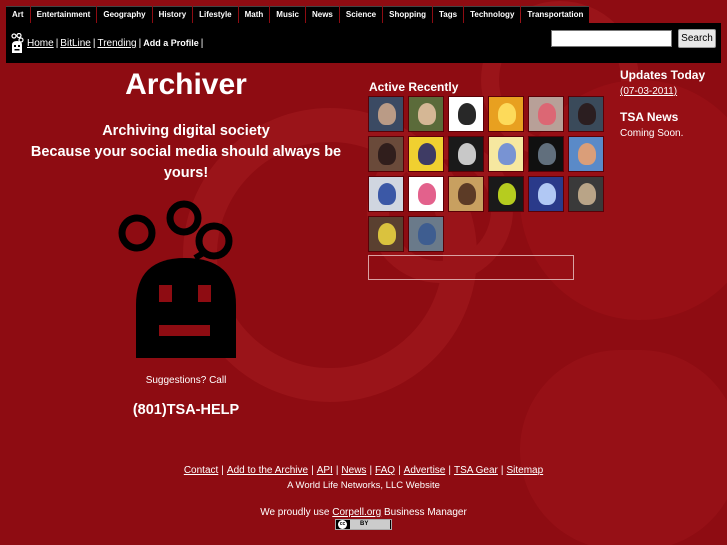 The height and width of the screenshot is (545, 727). Describe the element at coordinates (186, 131) in the screenshot. I see `tagline-line-1: Archiving digital society` at that location.